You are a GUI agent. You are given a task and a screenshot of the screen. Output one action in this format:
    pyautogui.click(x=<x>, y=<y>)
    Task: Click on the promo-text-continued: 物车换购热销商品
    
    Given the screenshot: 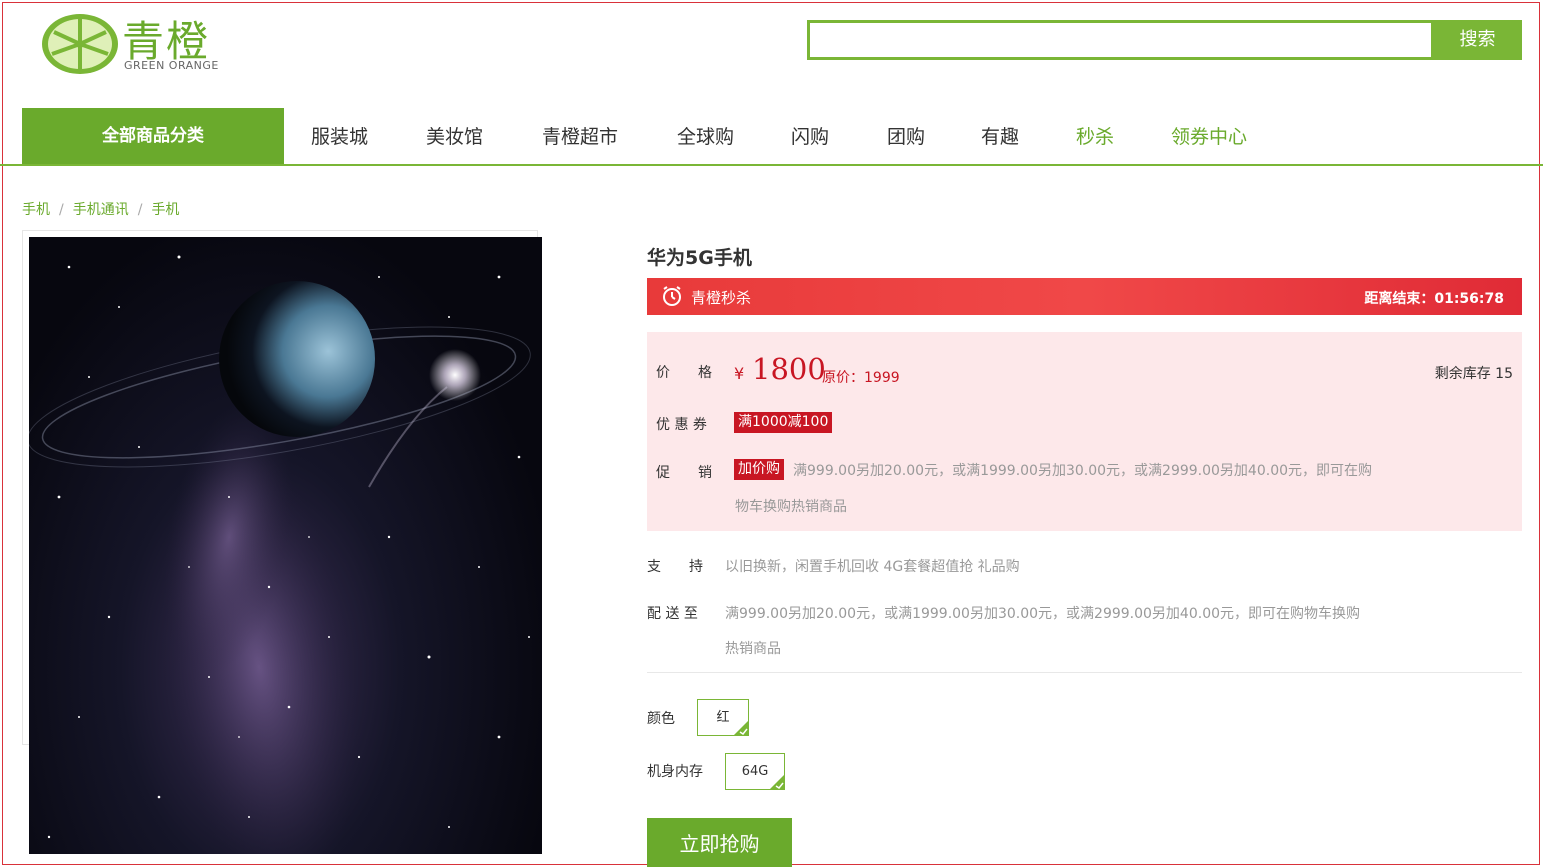 What is the action you would take?
    pyautogui.click(x=791, y=507)
    